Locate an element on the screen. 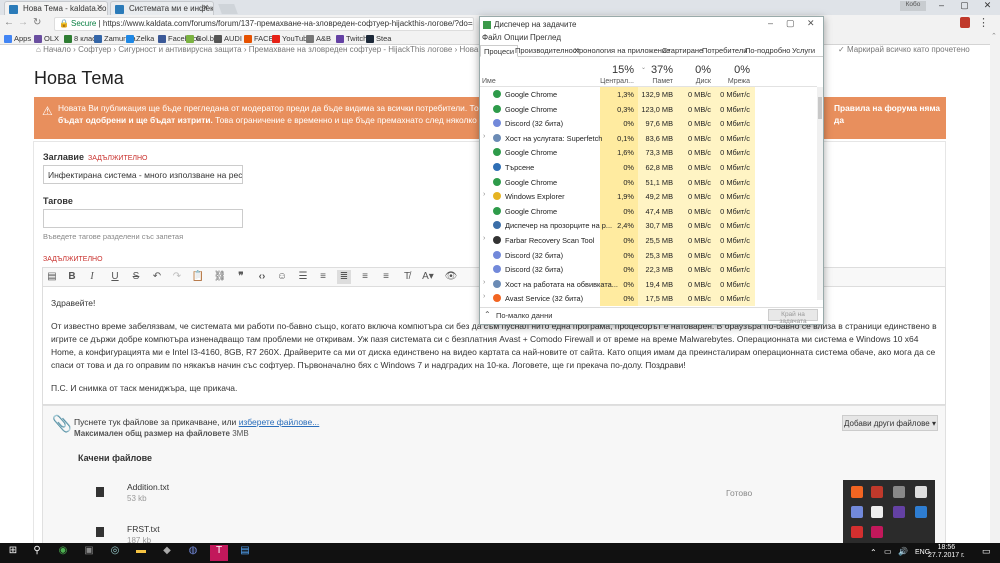 Image resolution: width=1000 pixels, height=563 pixels. tm-close-icon: ✕ is located at coordinates (811, 23).